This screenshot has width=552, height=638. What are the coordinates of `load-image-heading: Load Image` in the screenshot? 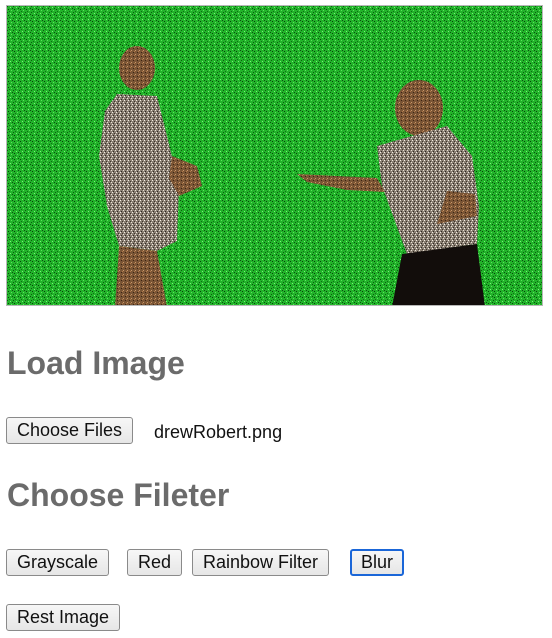 It's located at (96, 363).